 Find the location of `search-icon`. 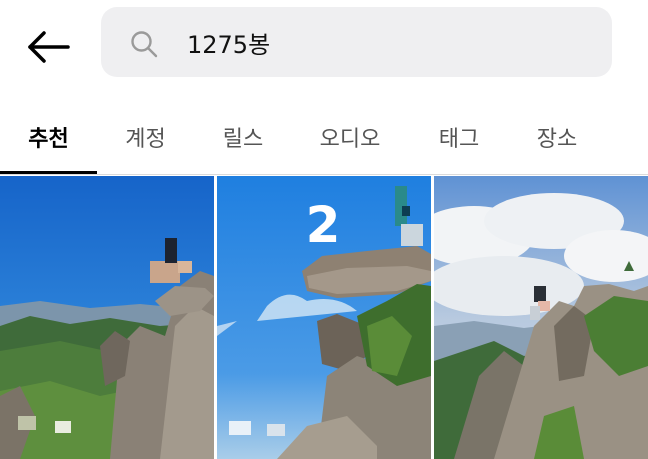

search-icon is located at coordinates (144, 44).